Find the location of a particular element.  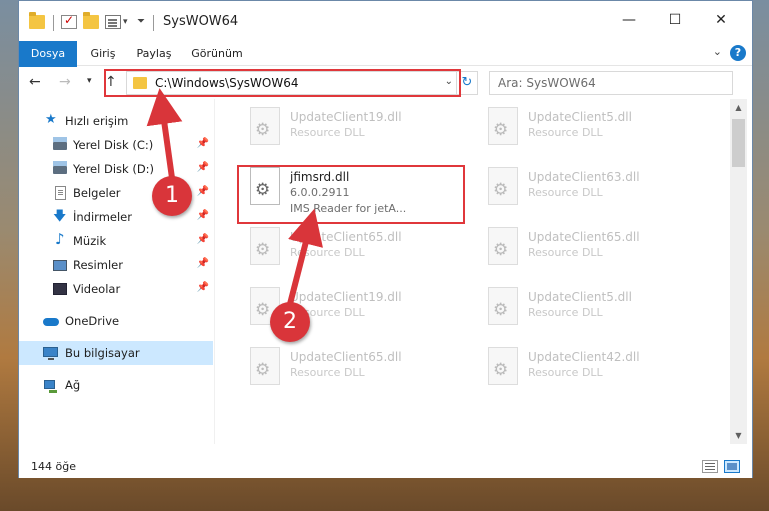

step-one-badge: 1 is located at coordinates (172, 196).